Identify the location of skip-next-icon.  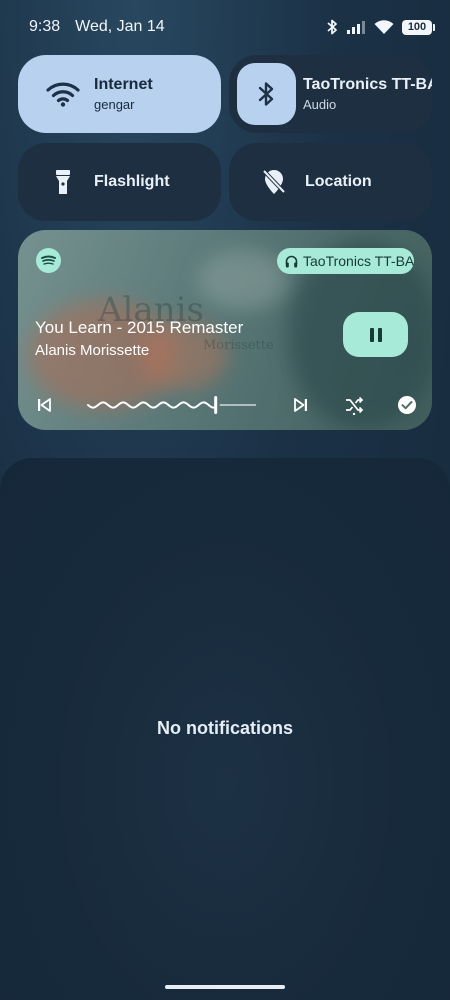
(300, 405).